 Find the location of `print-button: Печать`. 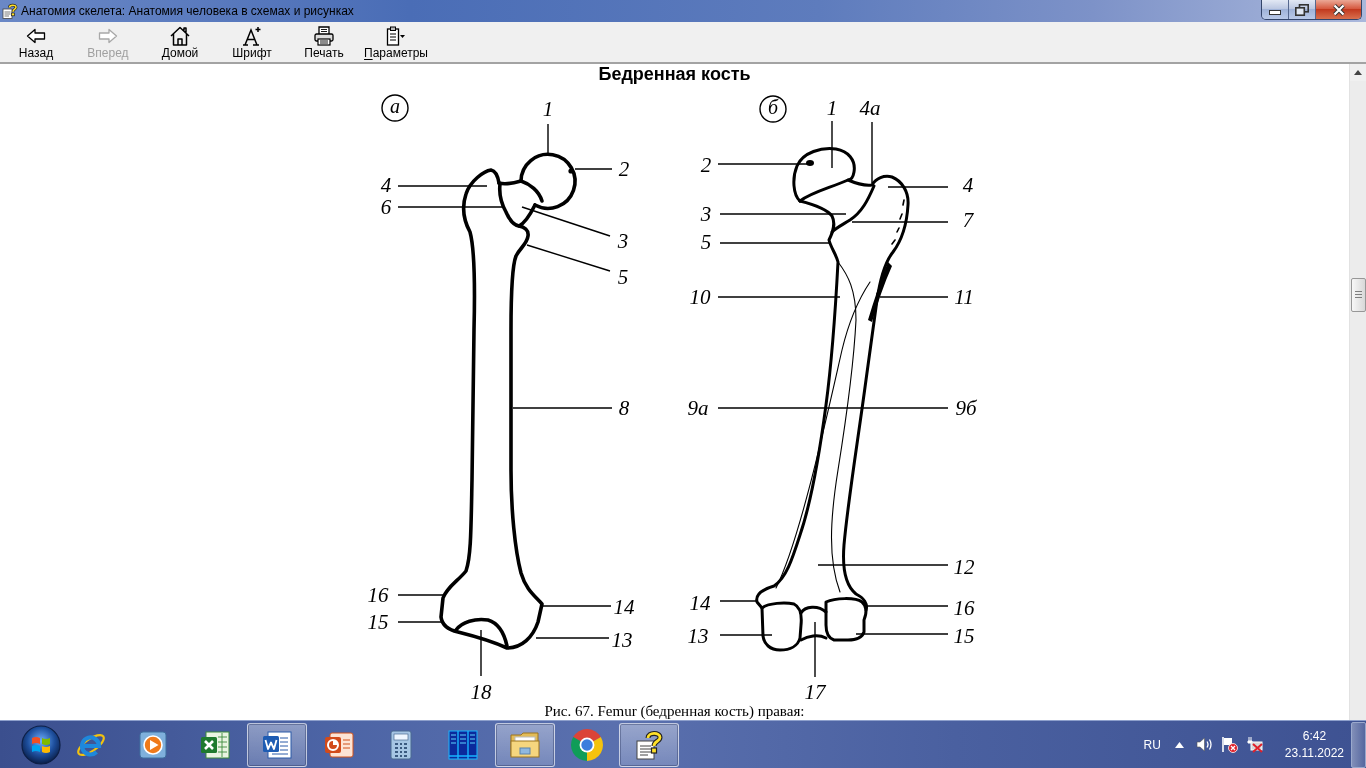

print-button: Печать is located at coordinates (324, 42).